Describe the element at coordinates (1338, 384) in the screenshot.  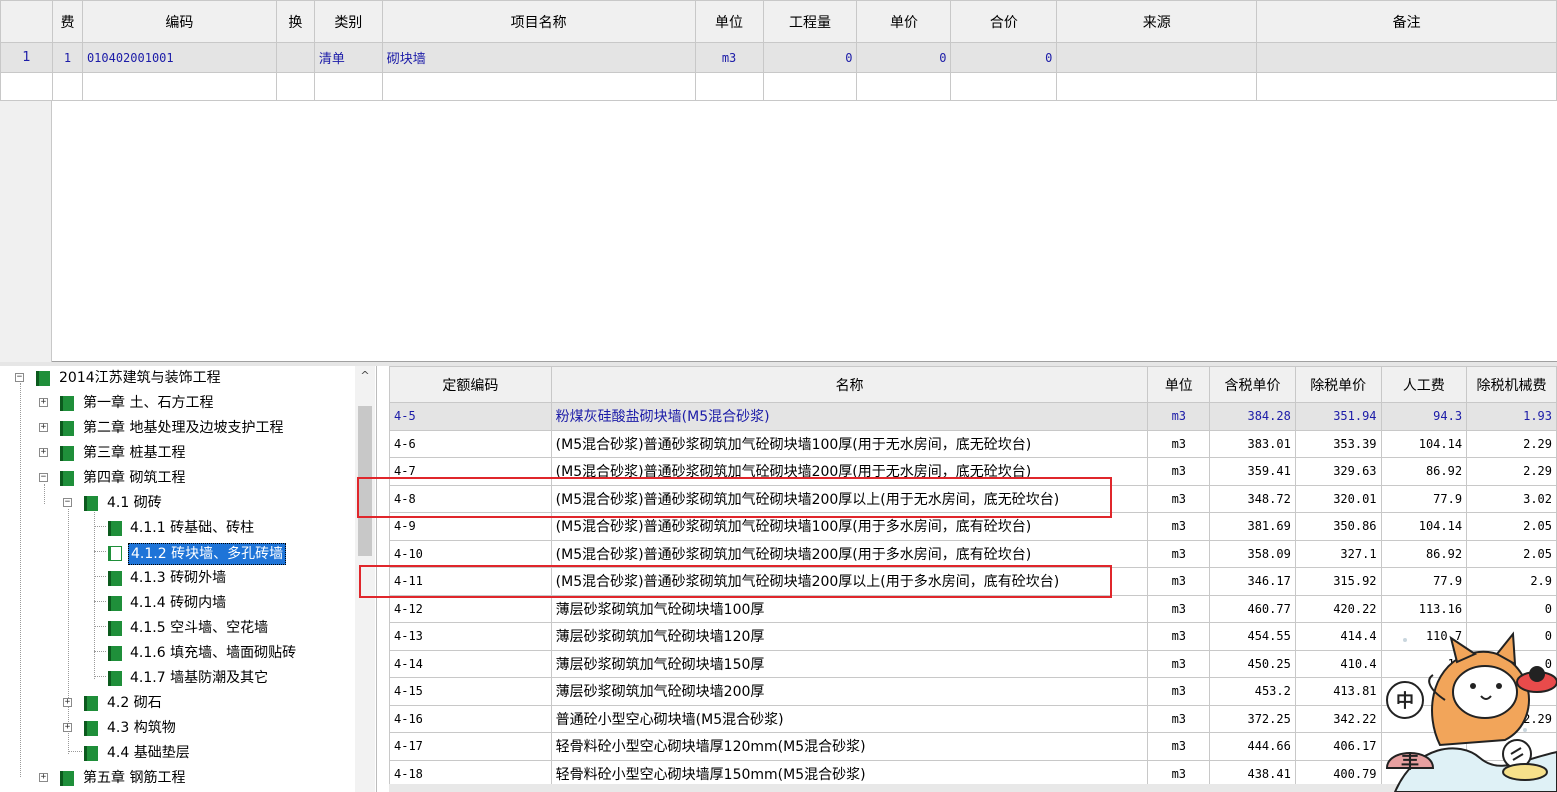
I see `col-header-notax-price: 除税单价` at that location.